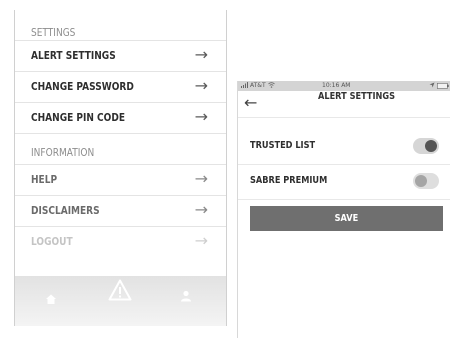 Image resolution: width=450 pixels, height=338 pixels. I want to click on menu-item-change-pin-code: CHANGE PIN CODE →, so click(120, 117).